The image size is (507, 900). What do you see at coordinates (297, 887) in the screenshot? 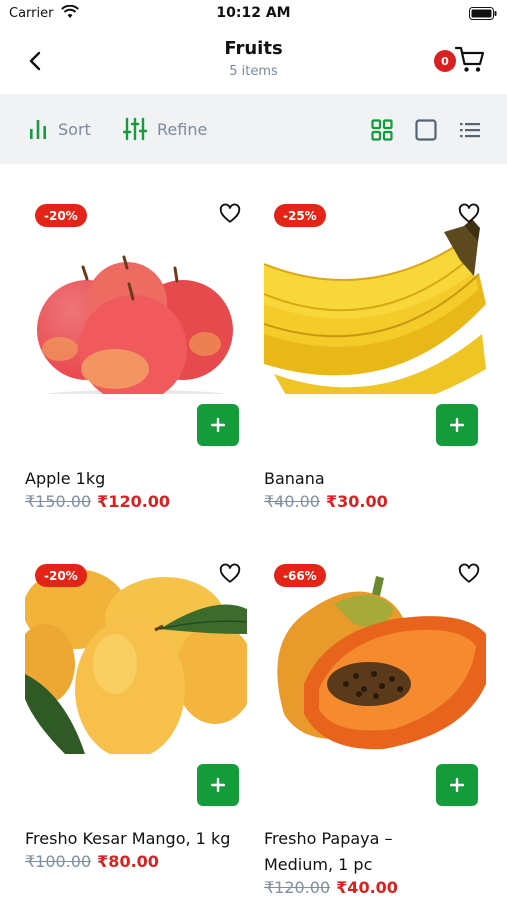
I see `old-price: ₹120.00` at bounding box center [297, 887].